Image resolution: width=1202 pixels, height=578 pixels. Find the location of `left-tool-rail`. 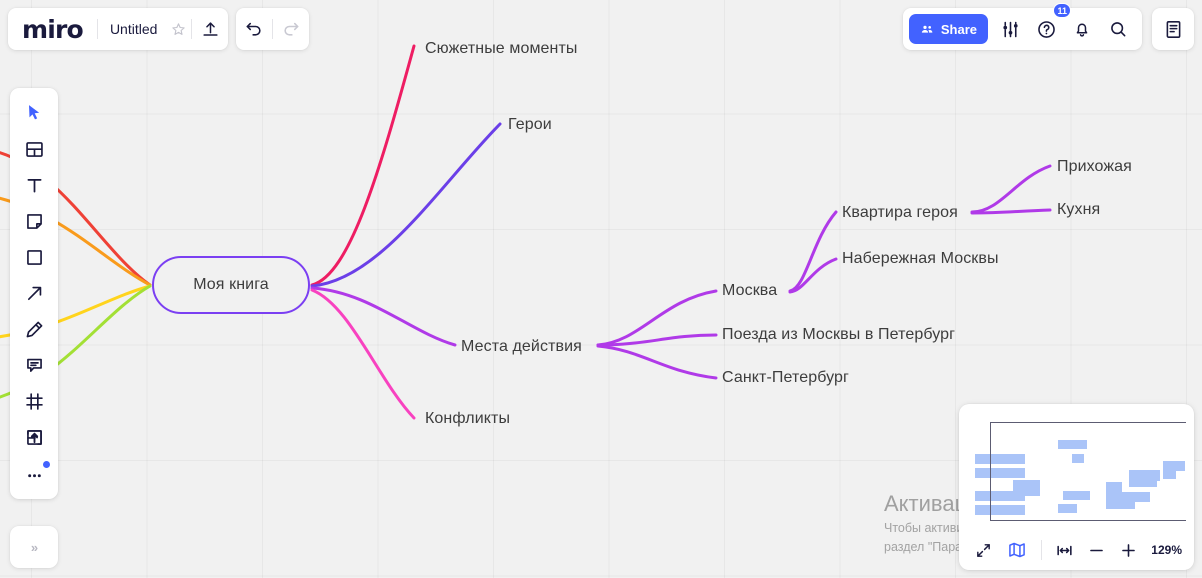

left-tool-rail is located at coordinates (34, 293).